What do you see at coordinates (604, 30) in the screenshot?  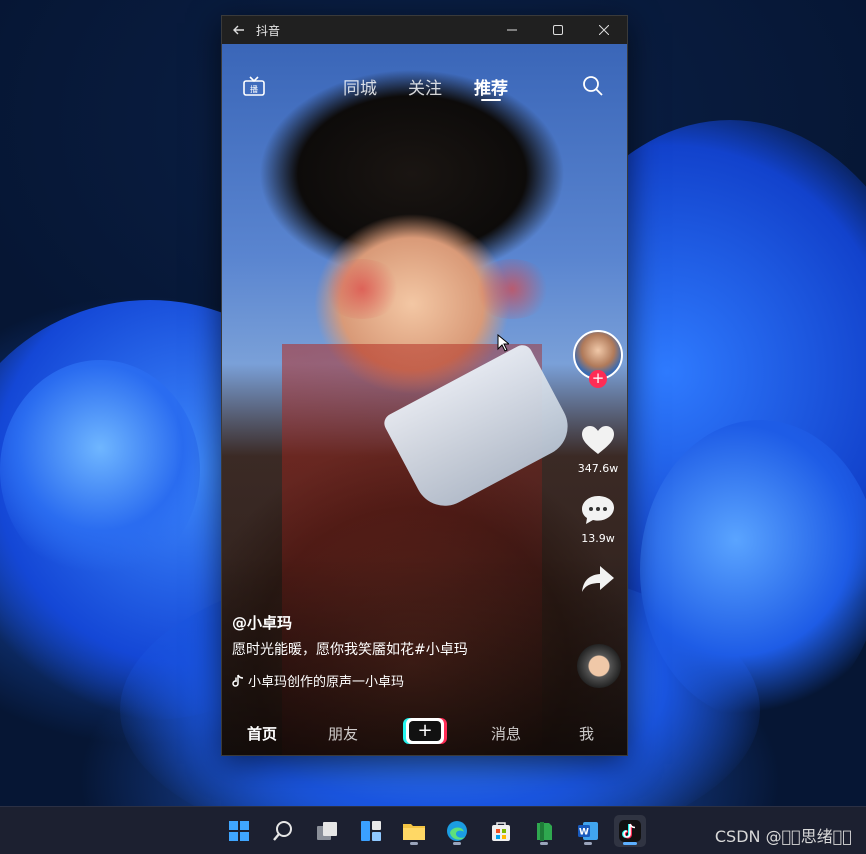 I see `close-icon` at bounding box center [604, 30].